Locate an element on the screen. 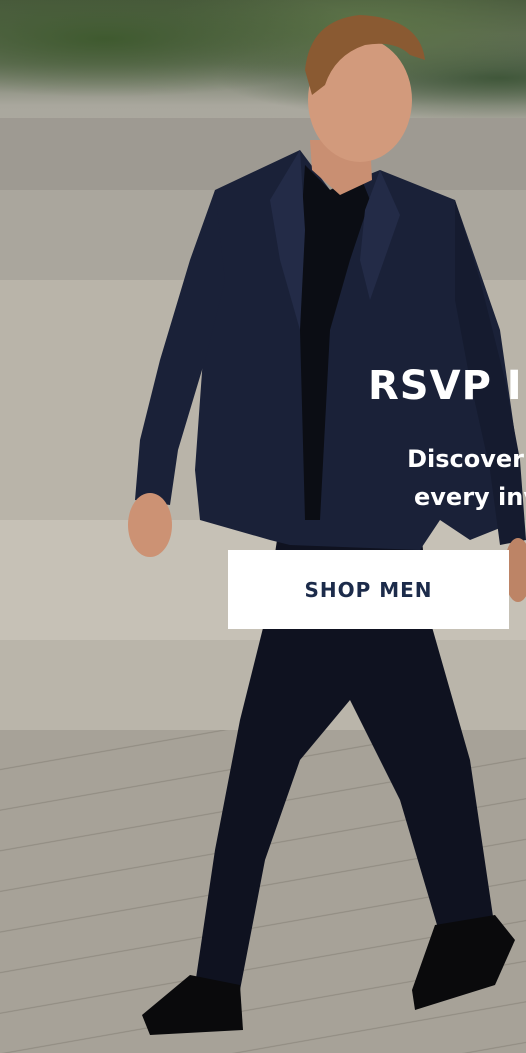 The image size is (526, 1053). hero-subtext: Discover dress s every invite wo is located at coordinates (407, 478).